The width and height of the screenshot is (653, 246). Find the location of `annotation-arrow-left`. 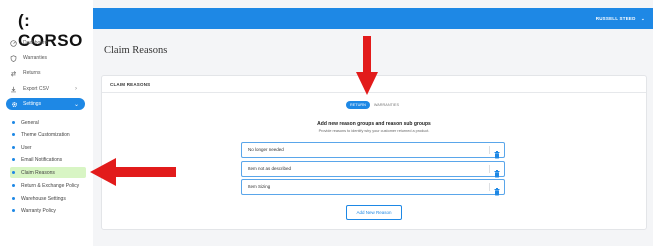

annotation-arrow-left is located at coordinates (133, 172).